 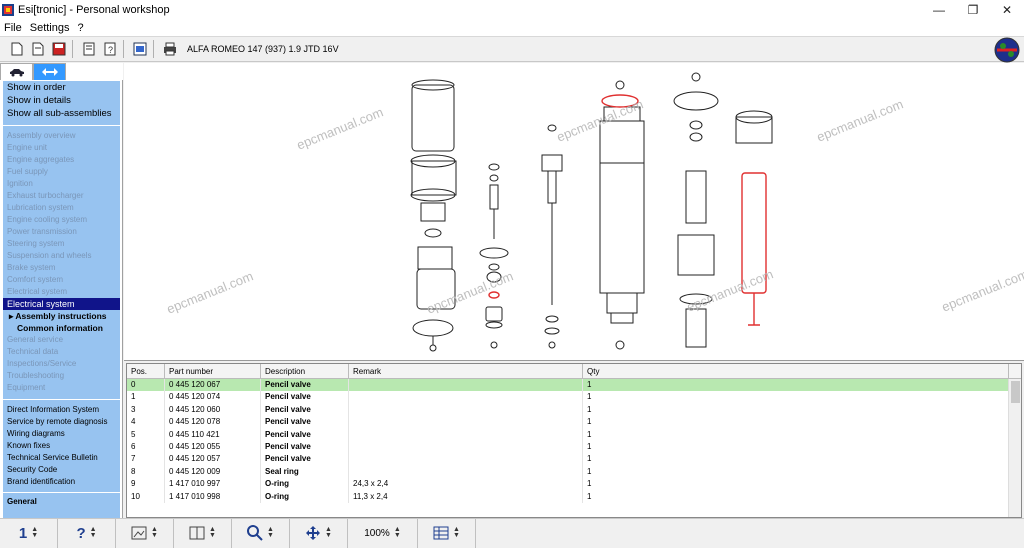 I want to click on nav-steering-system: Steering system, so click(x=61, y=244).